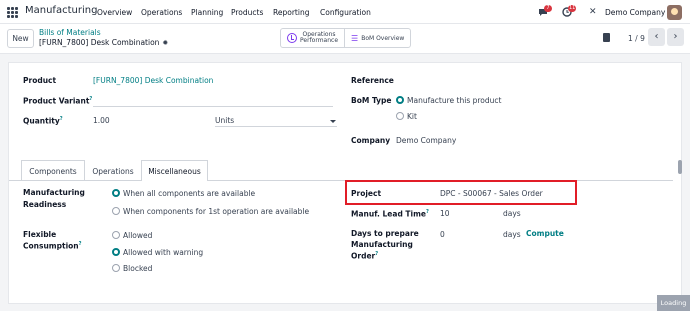  What do you see at coordinates (319, 40) in the screenshot?
I see `operations-performance-line2: Performance` at bounding box center [319, 40].